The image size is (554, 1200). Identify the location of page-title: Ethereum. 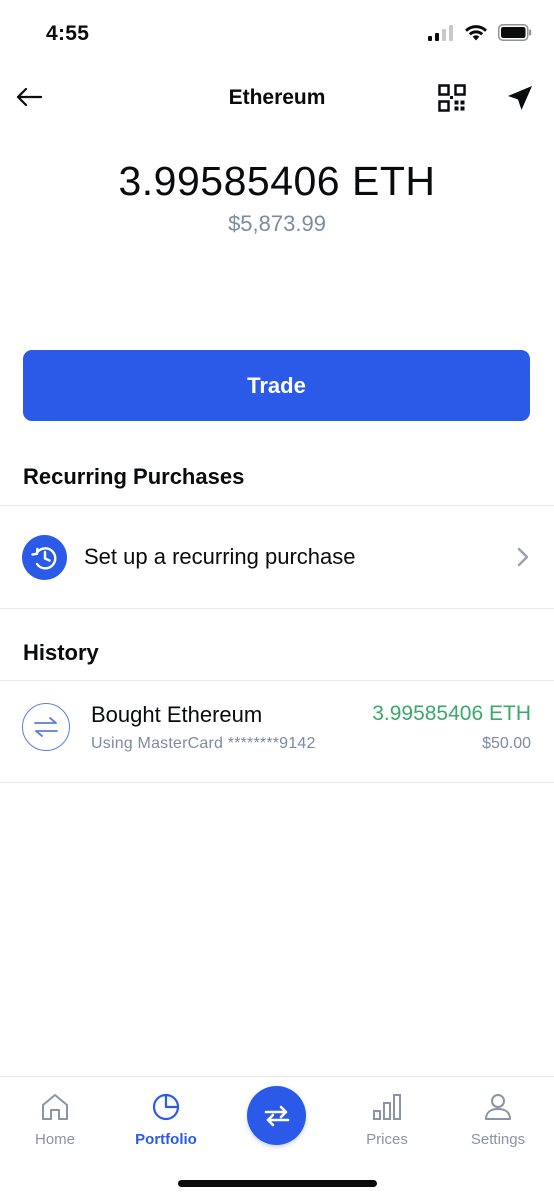
(277, 97).